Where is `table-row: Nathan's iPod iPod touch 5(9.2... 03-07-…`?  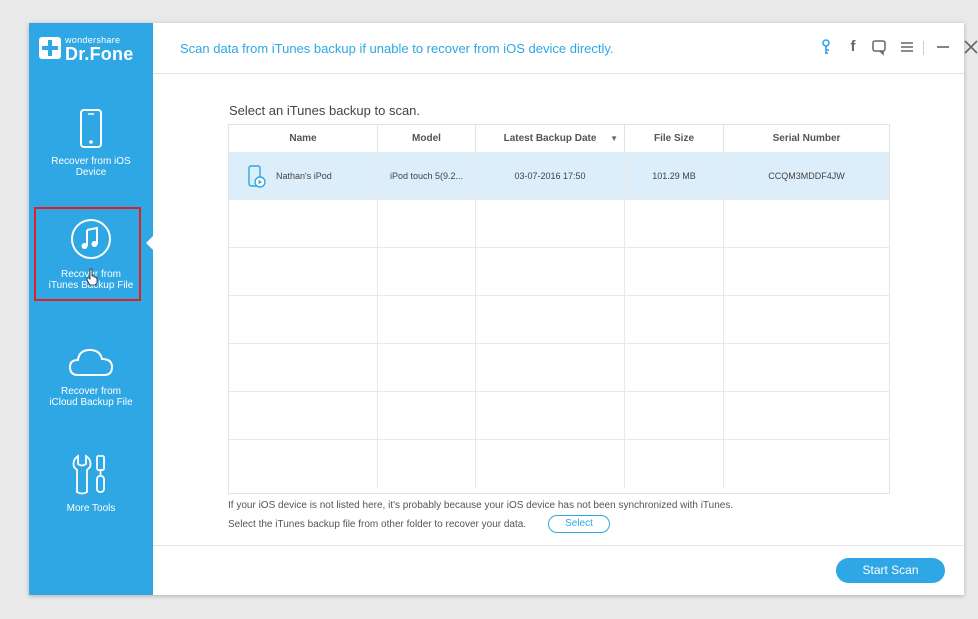
table-row: Nathan's iPod iPod touch 5(9.2... 03-07-… is located at coordinates (559, 176).